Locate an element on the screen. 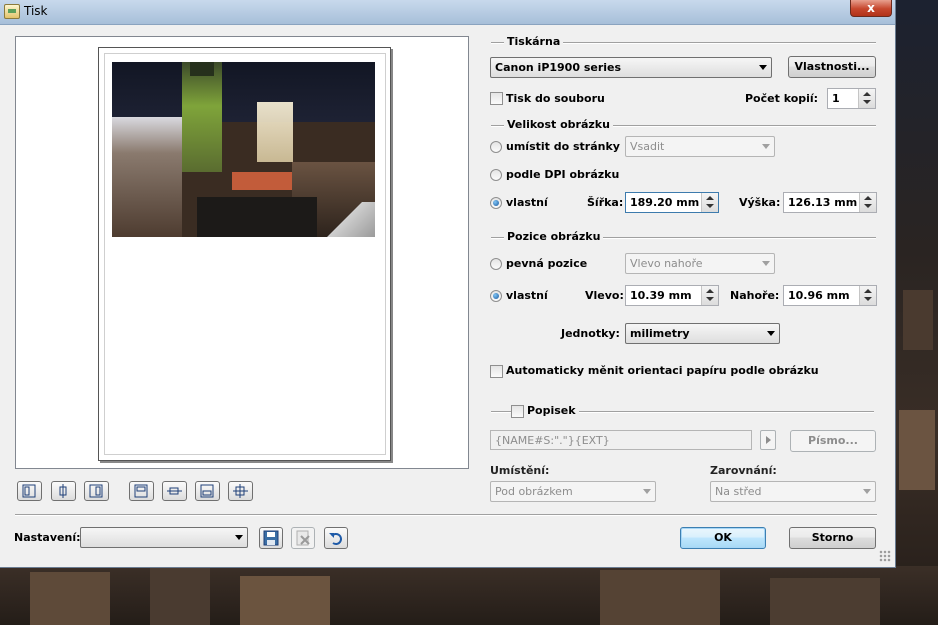 This screenshot has height=625, width=938. print-to-file-checkbox is located at coordinates (496, 98).